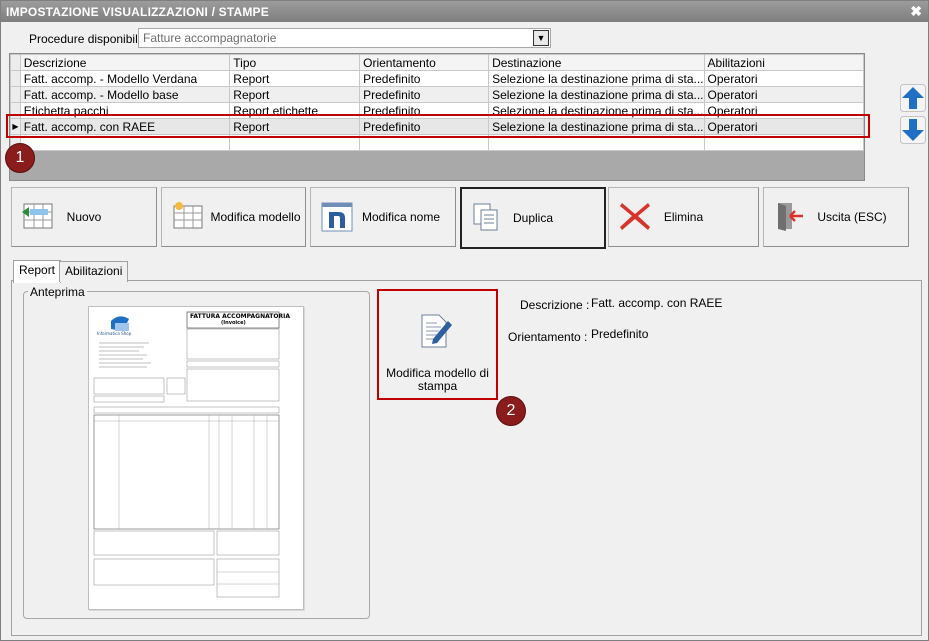 Image resolution: width=929 pixels, height=641 pixels. I want to click on duplicate-button-label: Duplica, so click(533, 218).